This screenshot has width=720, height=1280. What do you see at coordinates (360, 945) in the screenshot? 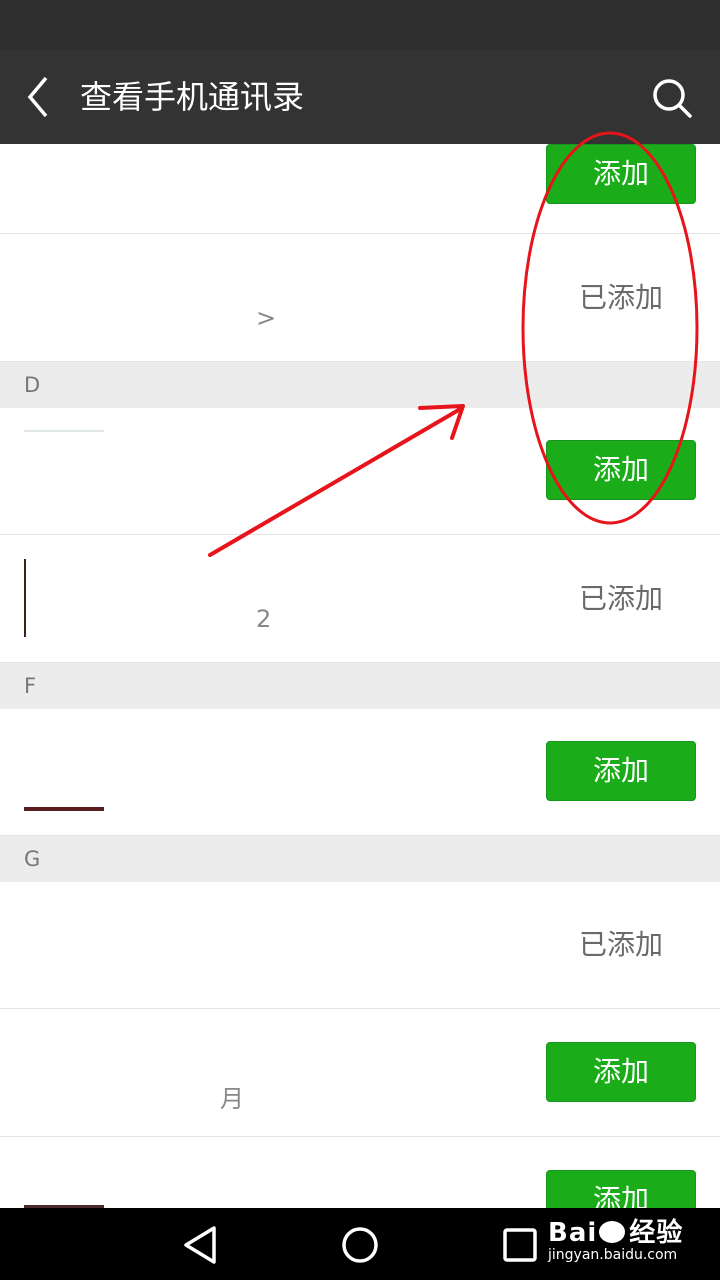
I see `list-item: 已添加` at bounding box center [360, 945].